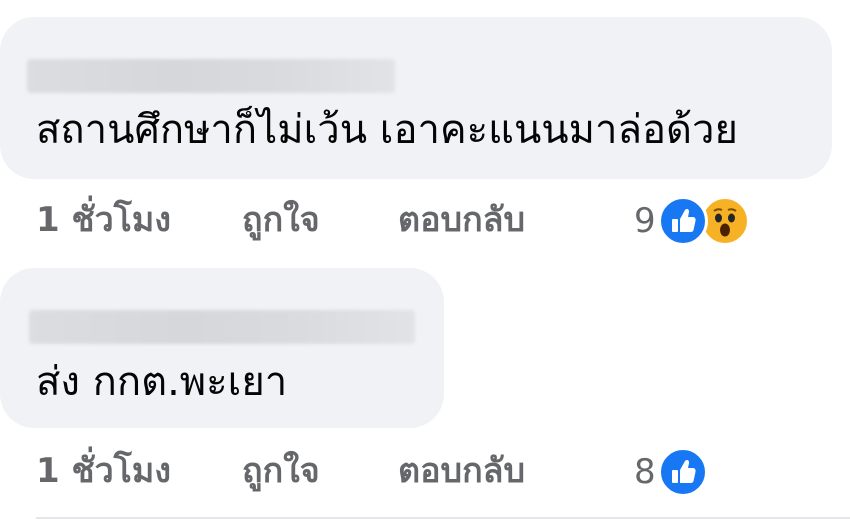 This screenshot has height=521, width=850. I want to click on reaction-count: 8, so click(645, 472).